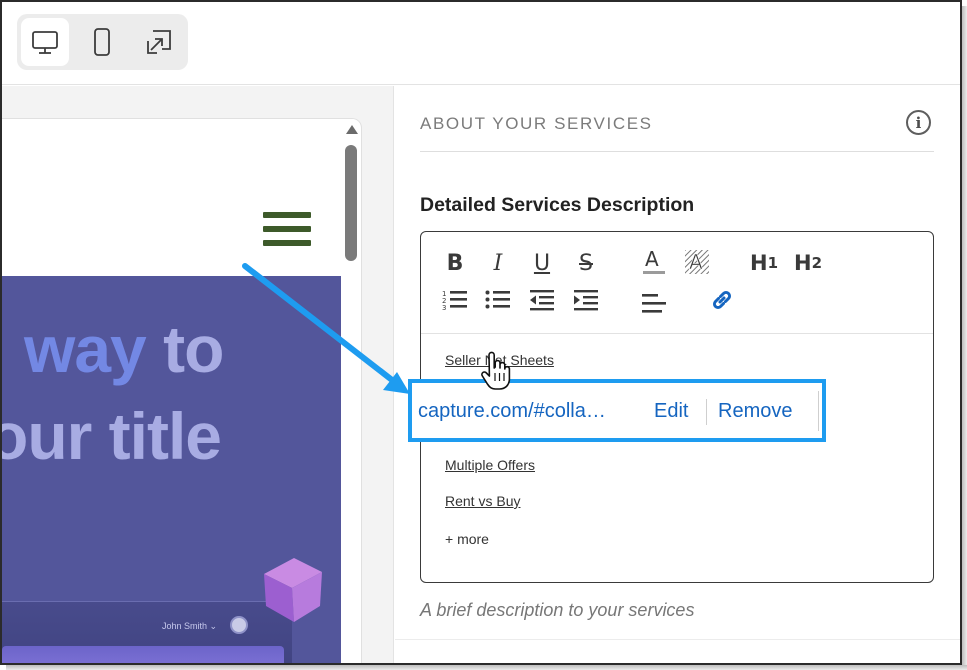  I want to click on mobile-view-button, so click(102, 42).